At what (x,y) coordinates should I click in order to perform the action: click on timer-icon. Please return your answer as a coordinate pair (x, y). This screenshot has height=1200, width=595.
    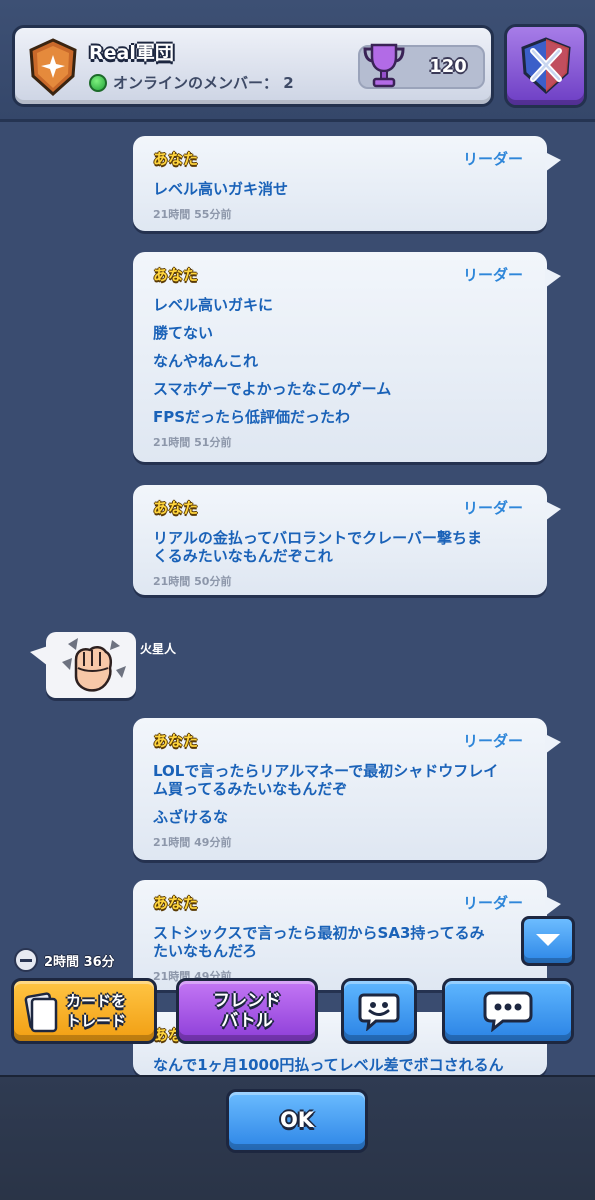
    Looking at the image, I should click on (26, 960).